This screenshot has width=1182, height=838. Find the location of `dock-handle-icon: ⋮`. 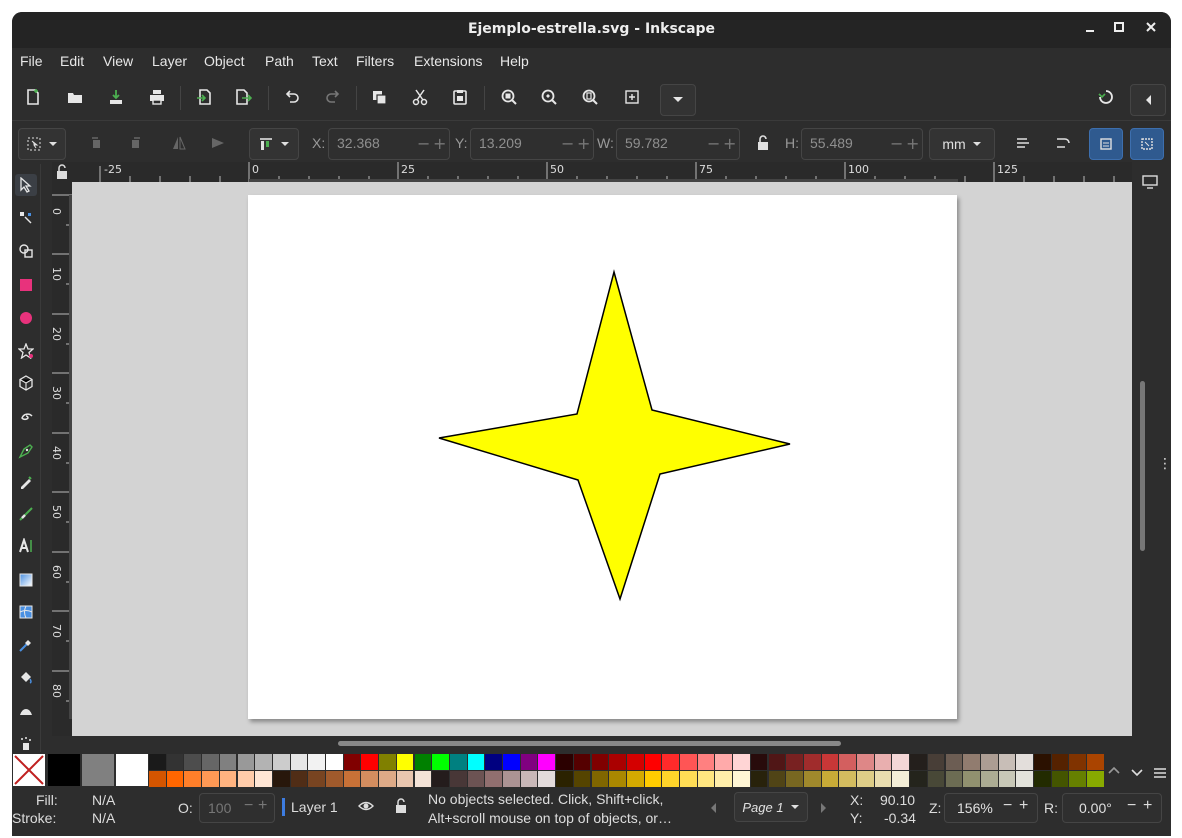

dock-handle-icon: ⋮ is located at coordinates (1164, 464).